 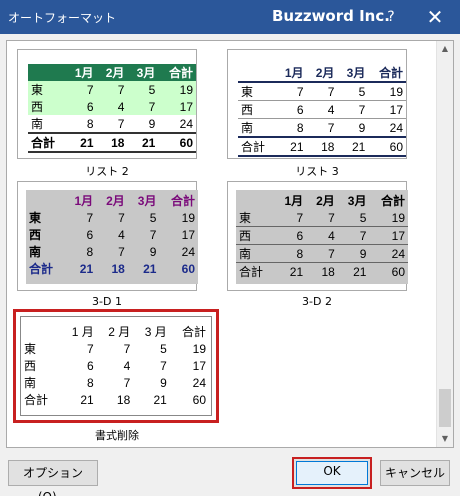 I want to click on scroll-thumb, so click(x=445, y=408).